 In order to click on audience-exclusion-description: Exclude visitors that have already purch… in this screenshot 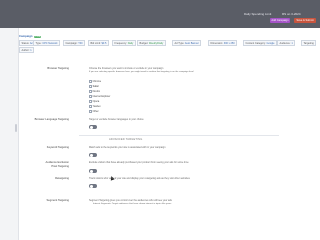, I will do `click(139, 162)`.